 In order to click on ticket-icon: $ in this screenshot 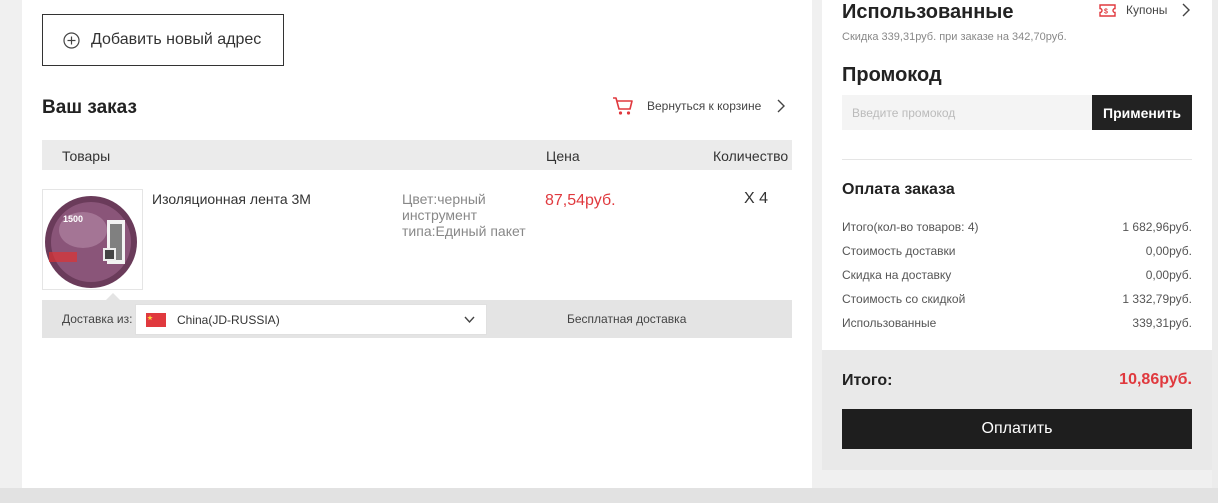, I will do `click(1107, 10)`.